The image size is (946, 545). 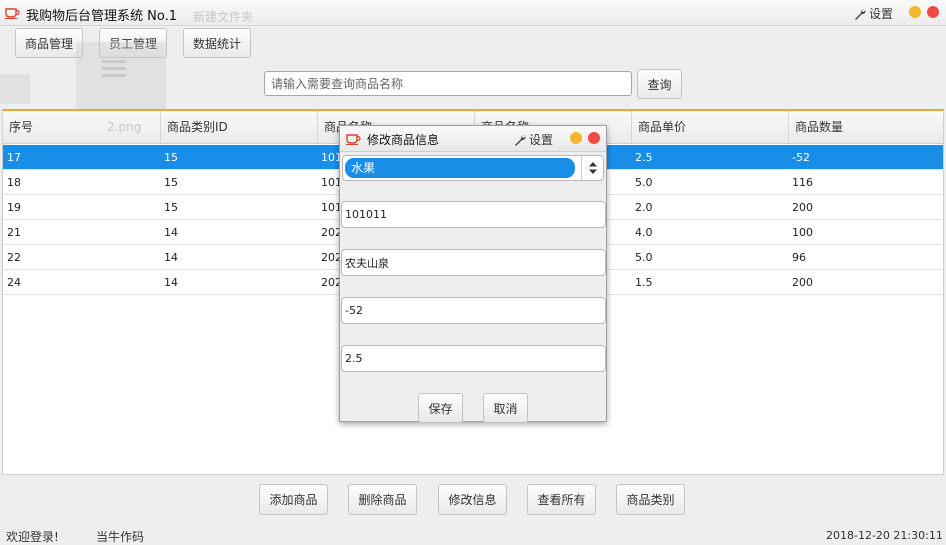 I want to click on app-title: 我购物后台管理系统 No.1, so click(x=101, y=16).